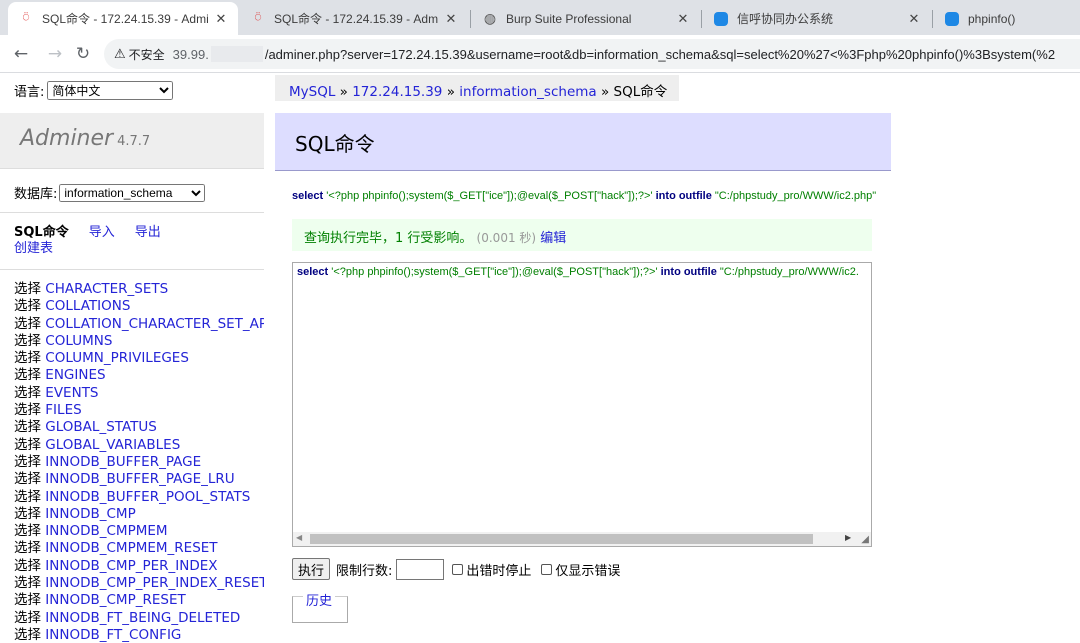 Image resolution: width=1080 pixels, height=643 pixels. Describe the element at coordinates (83, 54) in the screenshot. I see `reload-icon: ↻` at that location.